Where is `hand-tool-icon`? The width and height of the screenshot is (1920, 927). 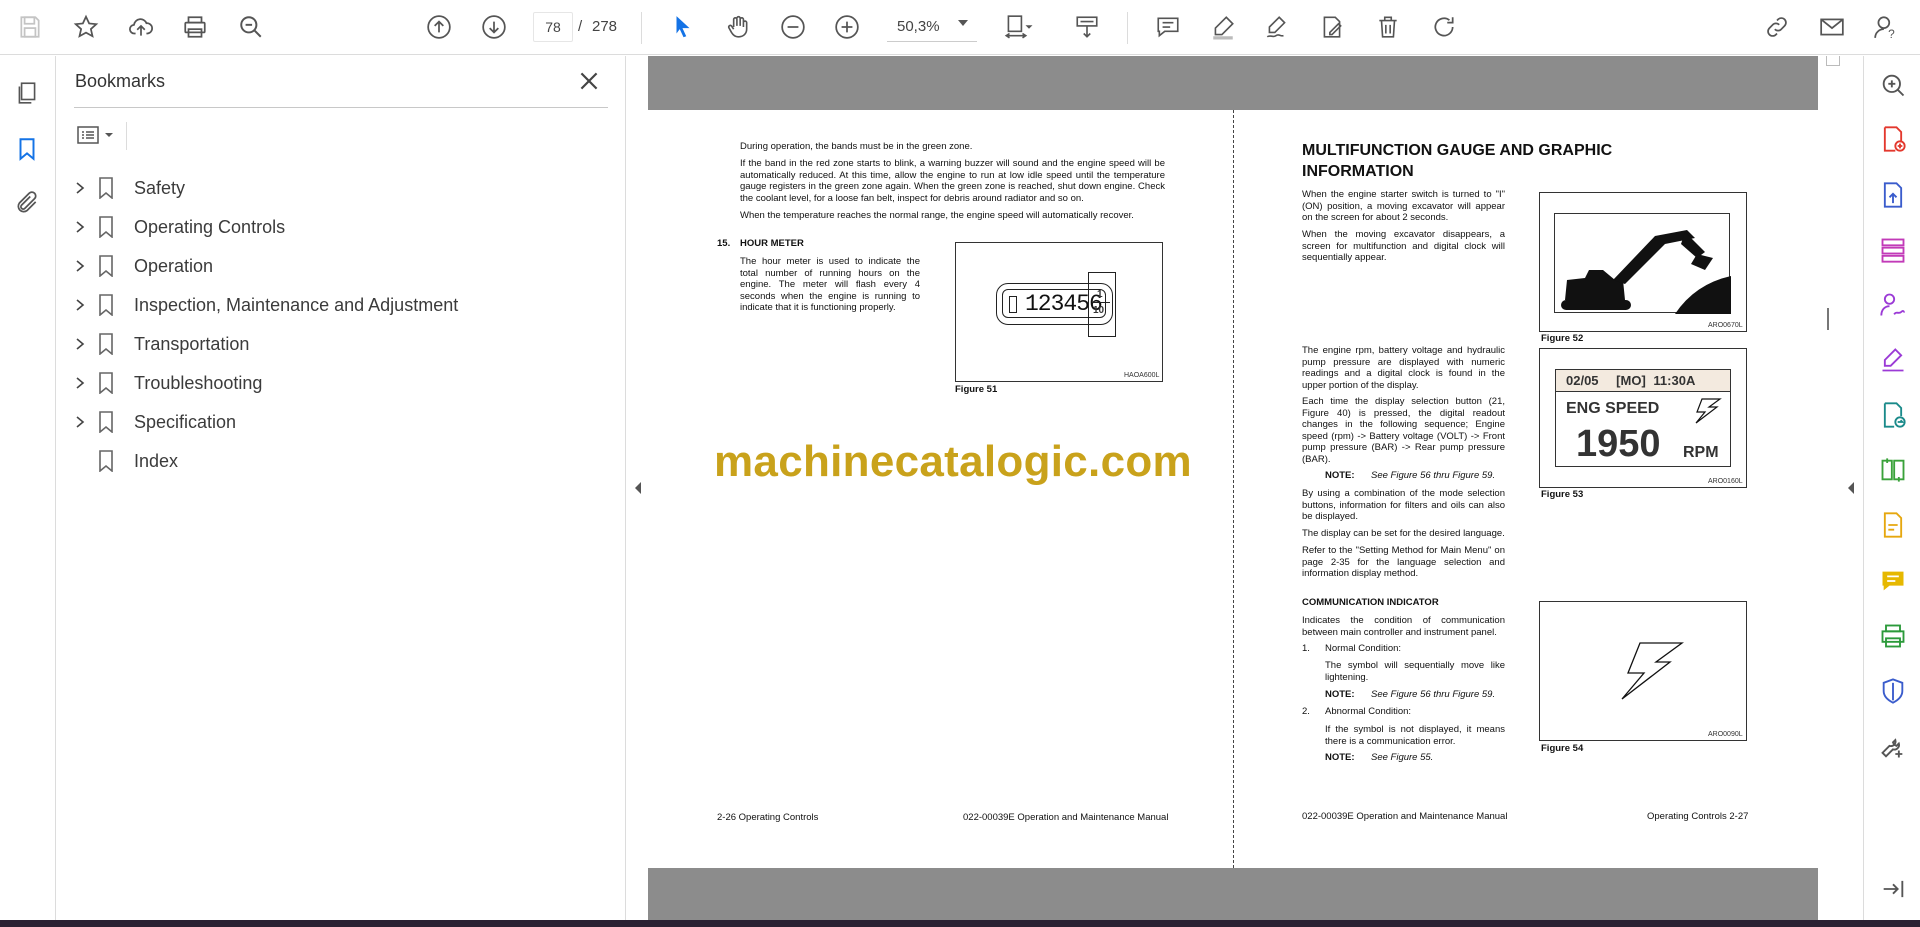
hand-tool-icon is located at coordinates (738, 27).